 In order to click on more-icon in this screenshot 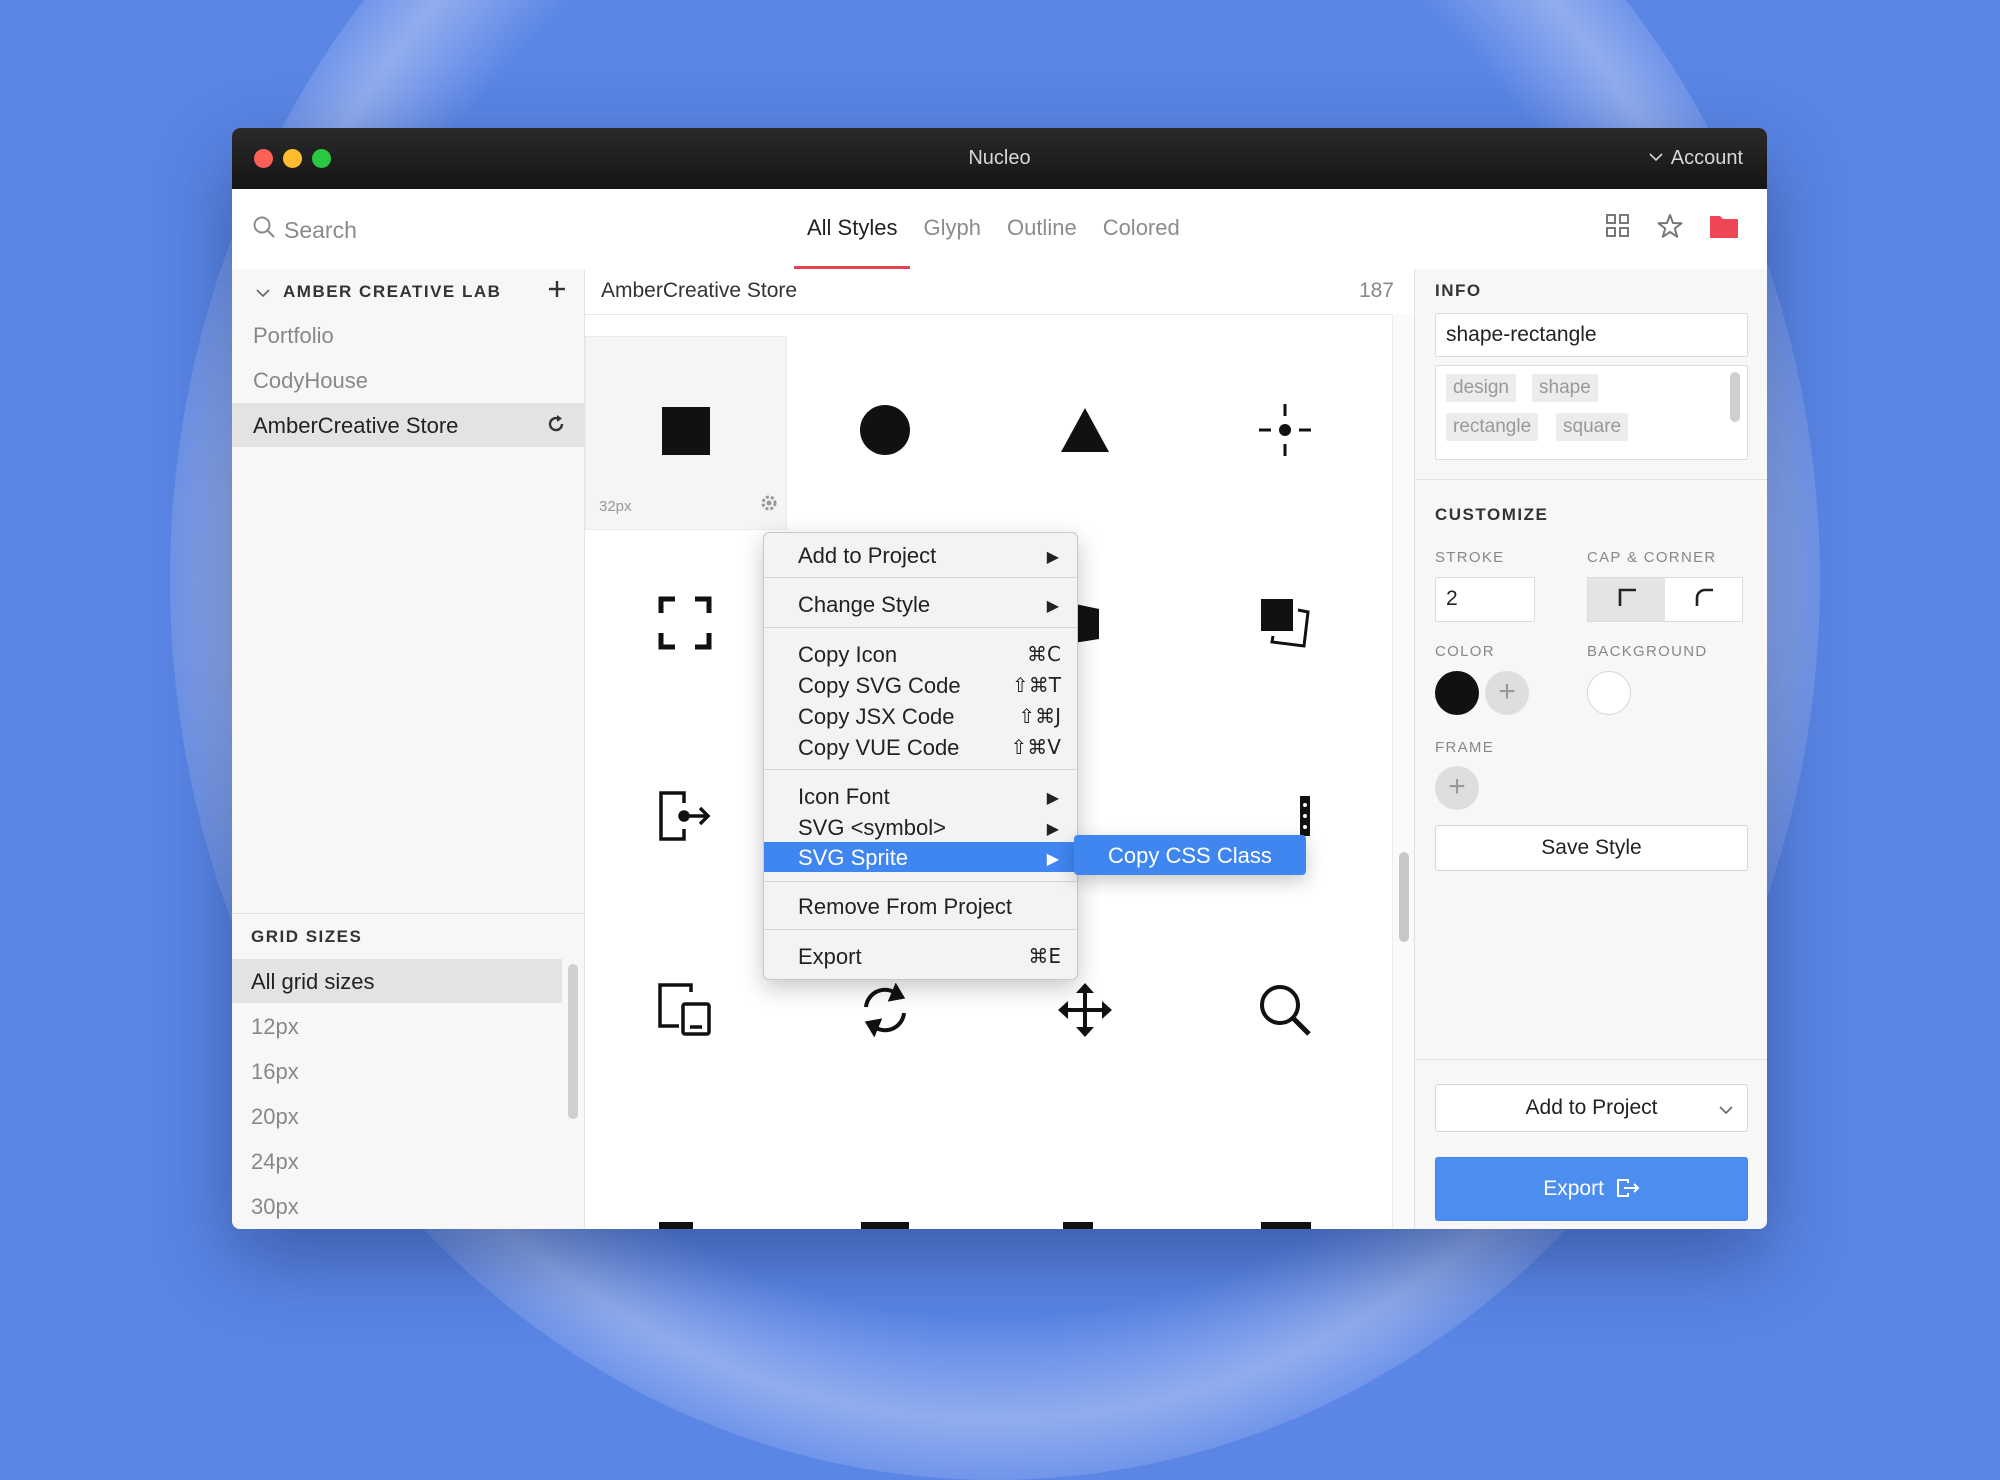, I will do `click(1305, 818)`.